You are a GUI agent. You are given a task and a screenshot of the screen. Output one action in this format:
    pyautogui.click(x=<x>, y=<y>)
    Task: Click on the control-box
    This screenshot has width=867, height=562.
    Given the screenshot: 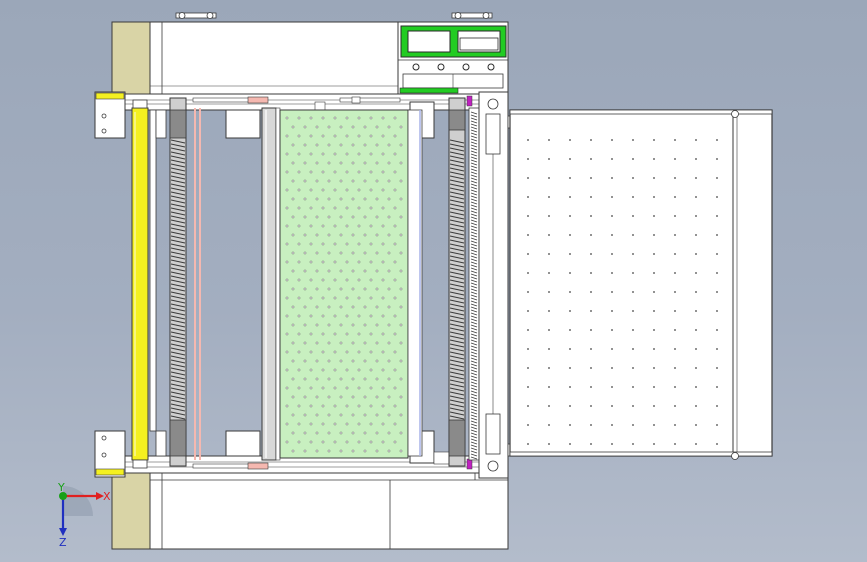 What is the action you would take?
    pyautogui.click(x=453, y=58)
    